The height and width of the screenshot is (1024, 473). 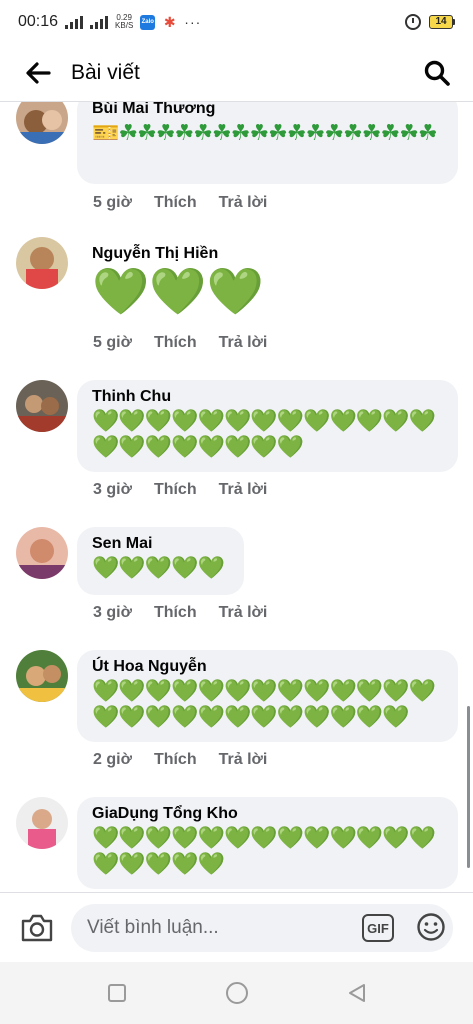 What do you see at coordinates (186, 254) in the screenshot?
I see `comment-author: Nguyễn Thị Hiền` at bounding box center [186, 254].